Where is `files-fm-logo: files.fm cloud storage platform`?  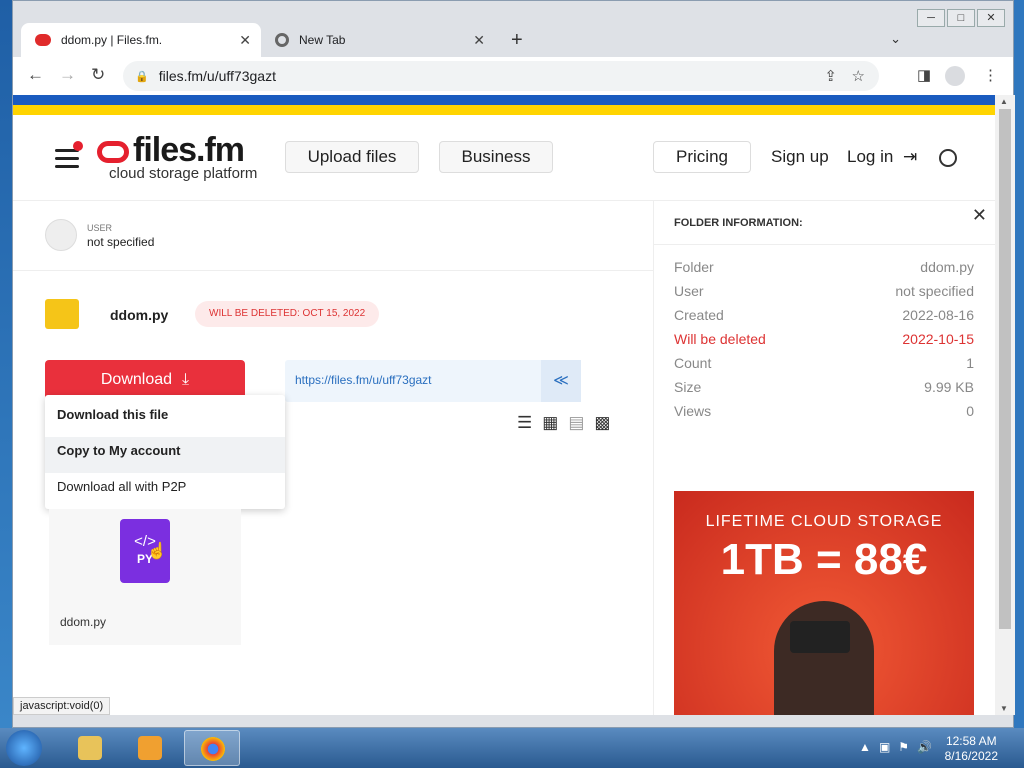
files-fm-logo: files.fm cloud storage platform is located at coordinates (177, 157).